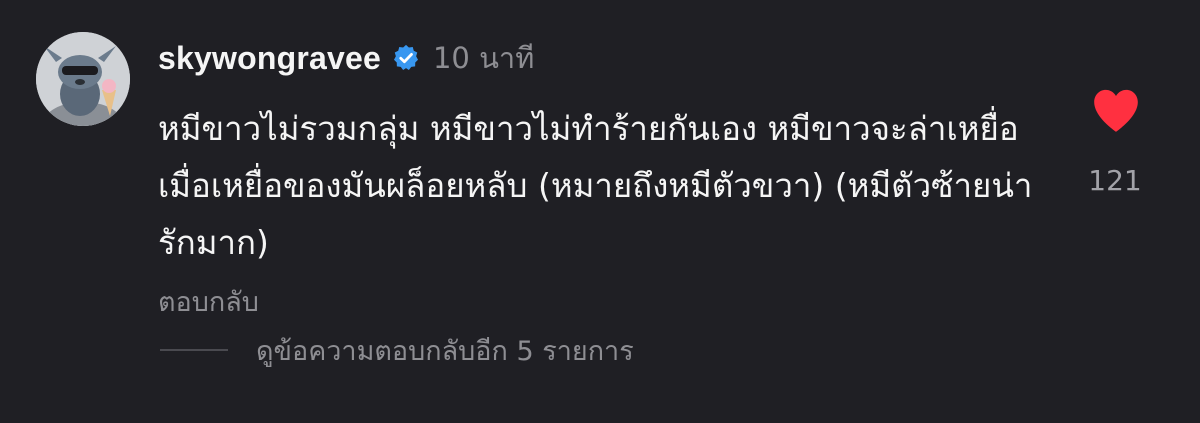 The height and width of the screenshot is (423, 1200). Describe the element at coordinates (483, 58) in the screenshot. I see `comment-timestamp: 10 นาที` at that location.